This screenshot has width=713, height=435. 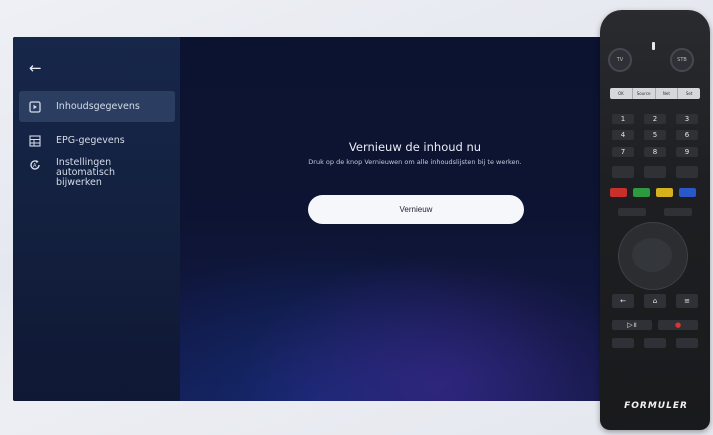 What do you see at coordinates (655, 152) in the screenshot?
I see `digit-key: 8` at bounding box center [655, 152].